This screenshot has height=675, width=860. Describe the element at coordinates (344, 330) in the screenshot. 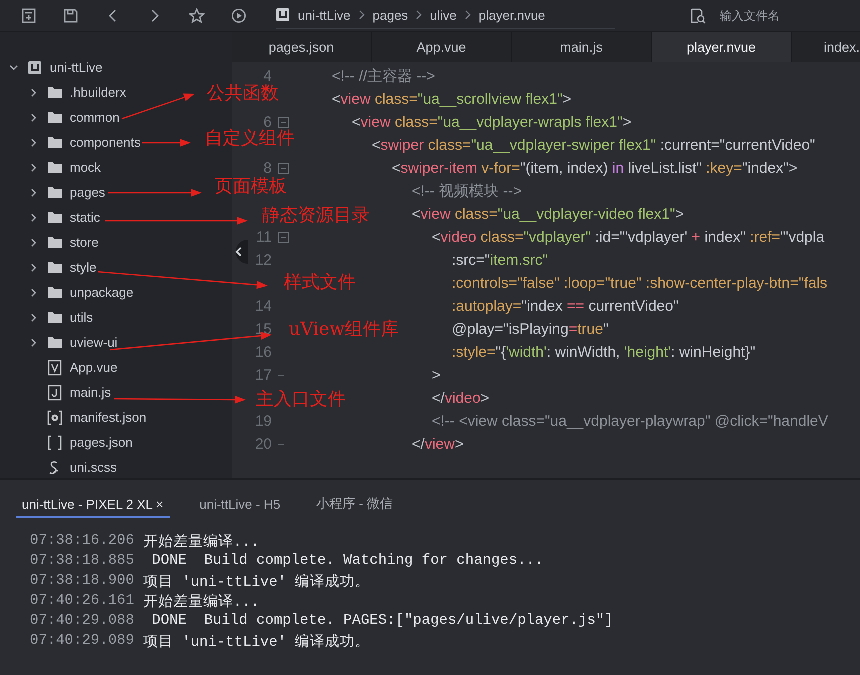

I see `annotation-label: uView组件库` at that location.